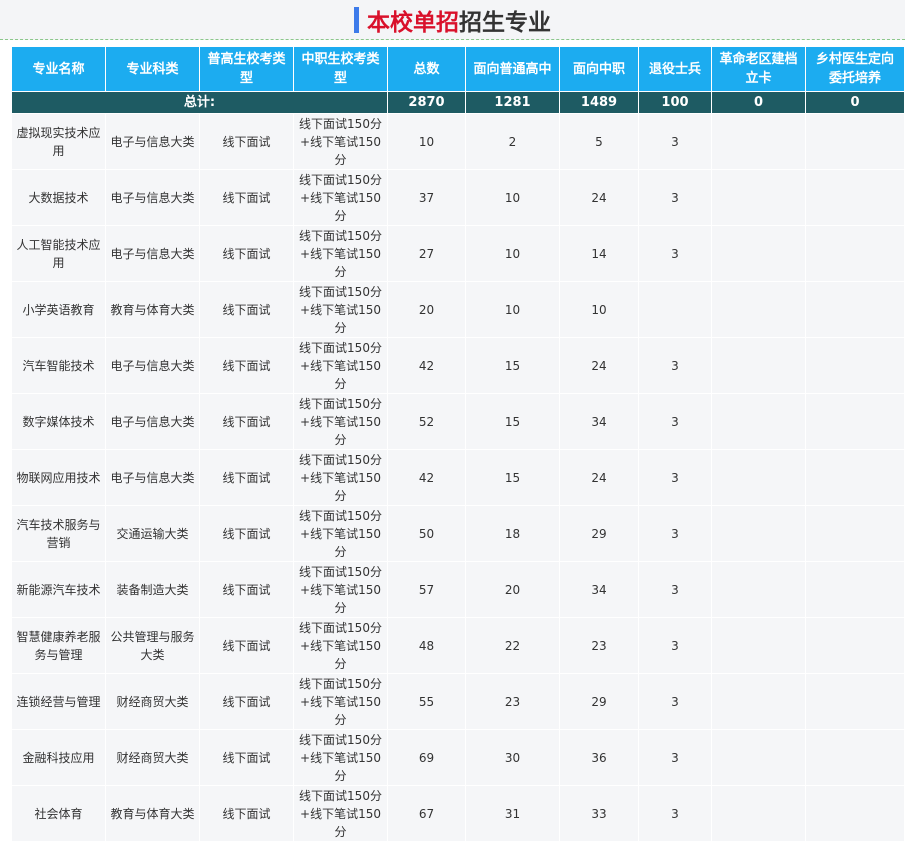 The image size is (905, 858). What do you see at coordinates (58, 477) in the screenshot?
I see `major-name-cell: 物联网应用技术` at bounding box center [58, 477].